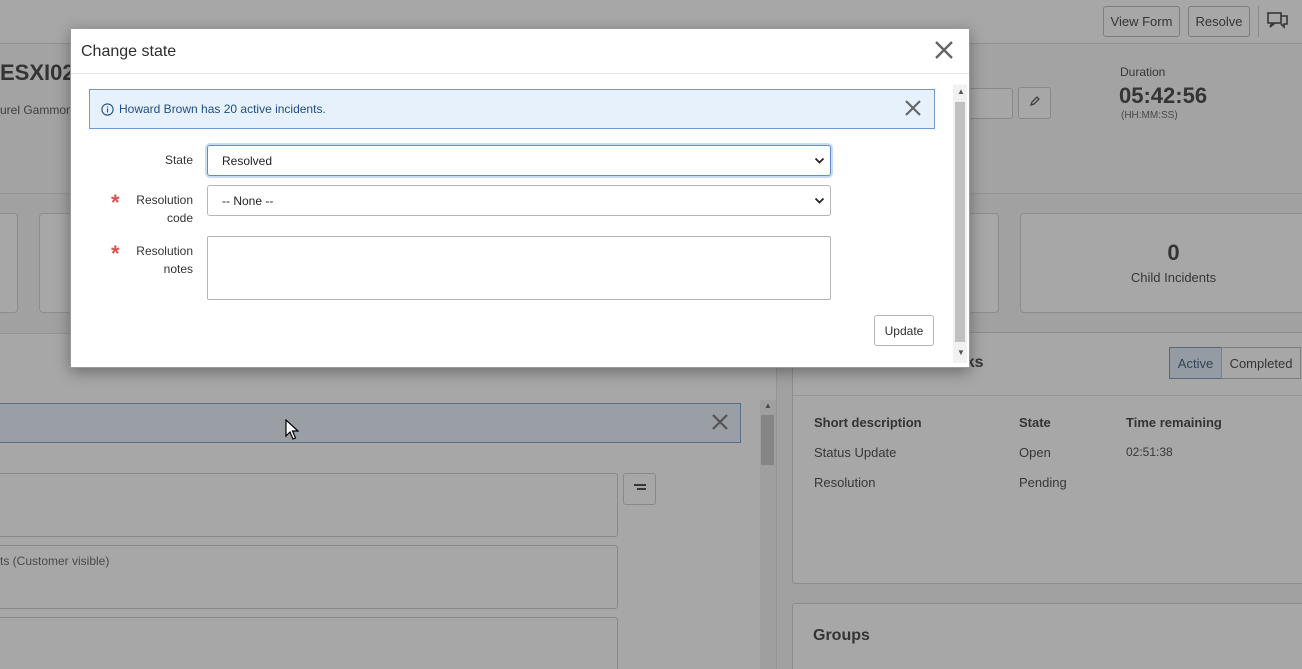 This screenshot has width=1302, height=669. I want to click on dialog-close-button, so click(944, 52).